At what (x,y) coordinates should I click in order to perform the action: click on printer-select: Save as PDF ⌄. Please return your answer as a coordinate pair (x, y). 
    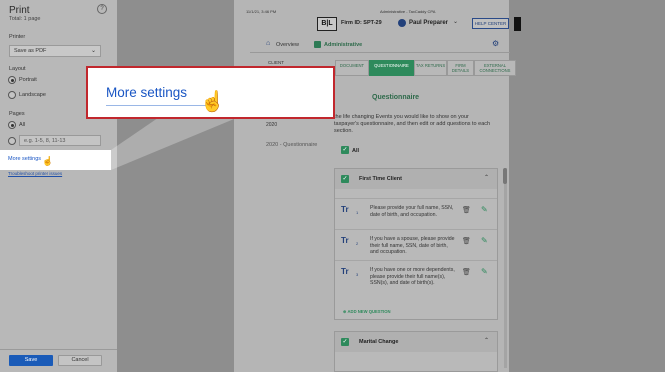
    Looking at the image, I should click on (55, 51).